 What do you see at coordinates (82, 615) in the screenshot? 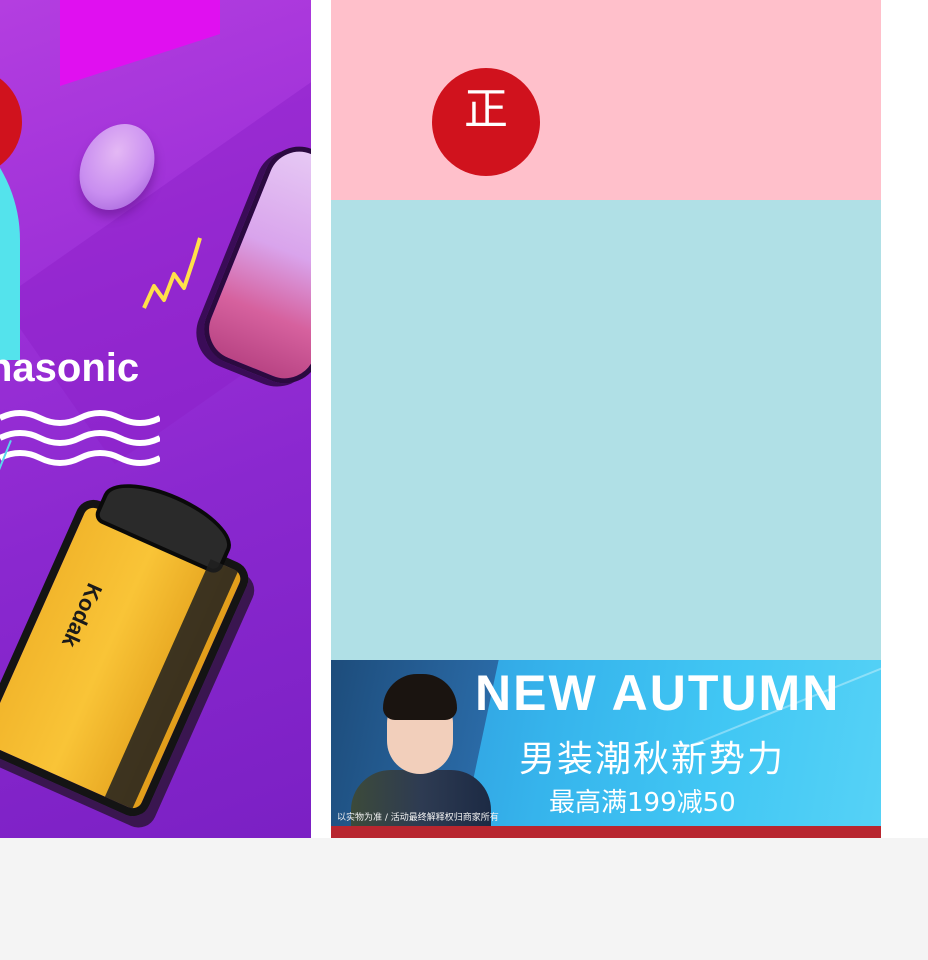
I see `camera-brand-label: Kodak` at bounding box center [82, 615].